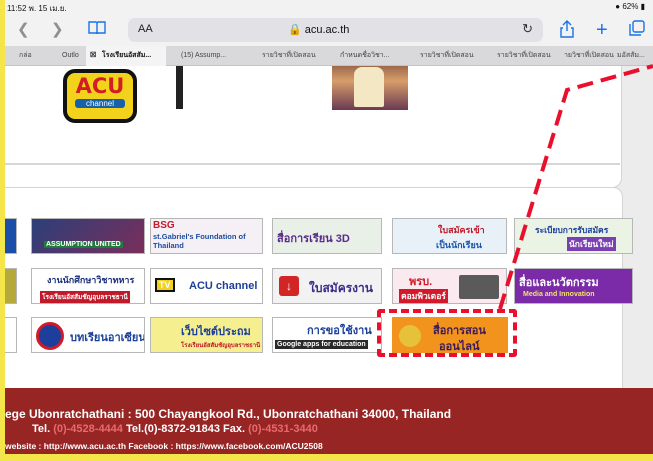 The image size is (653, 461). I want to click on apply-student-banner: ใบสมัครเข้า เป็นนักเรียน, so click(449, 236).